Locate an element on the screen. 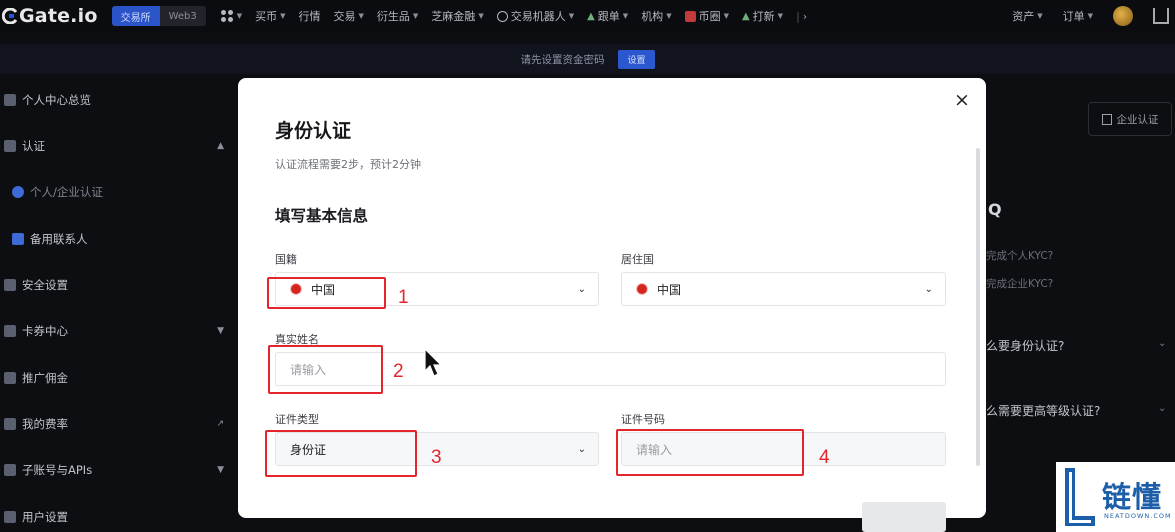 Image resolution: width=1175 pixels, height=532 pixels. nav-label: 交易 is located at coordinates (344, 16).